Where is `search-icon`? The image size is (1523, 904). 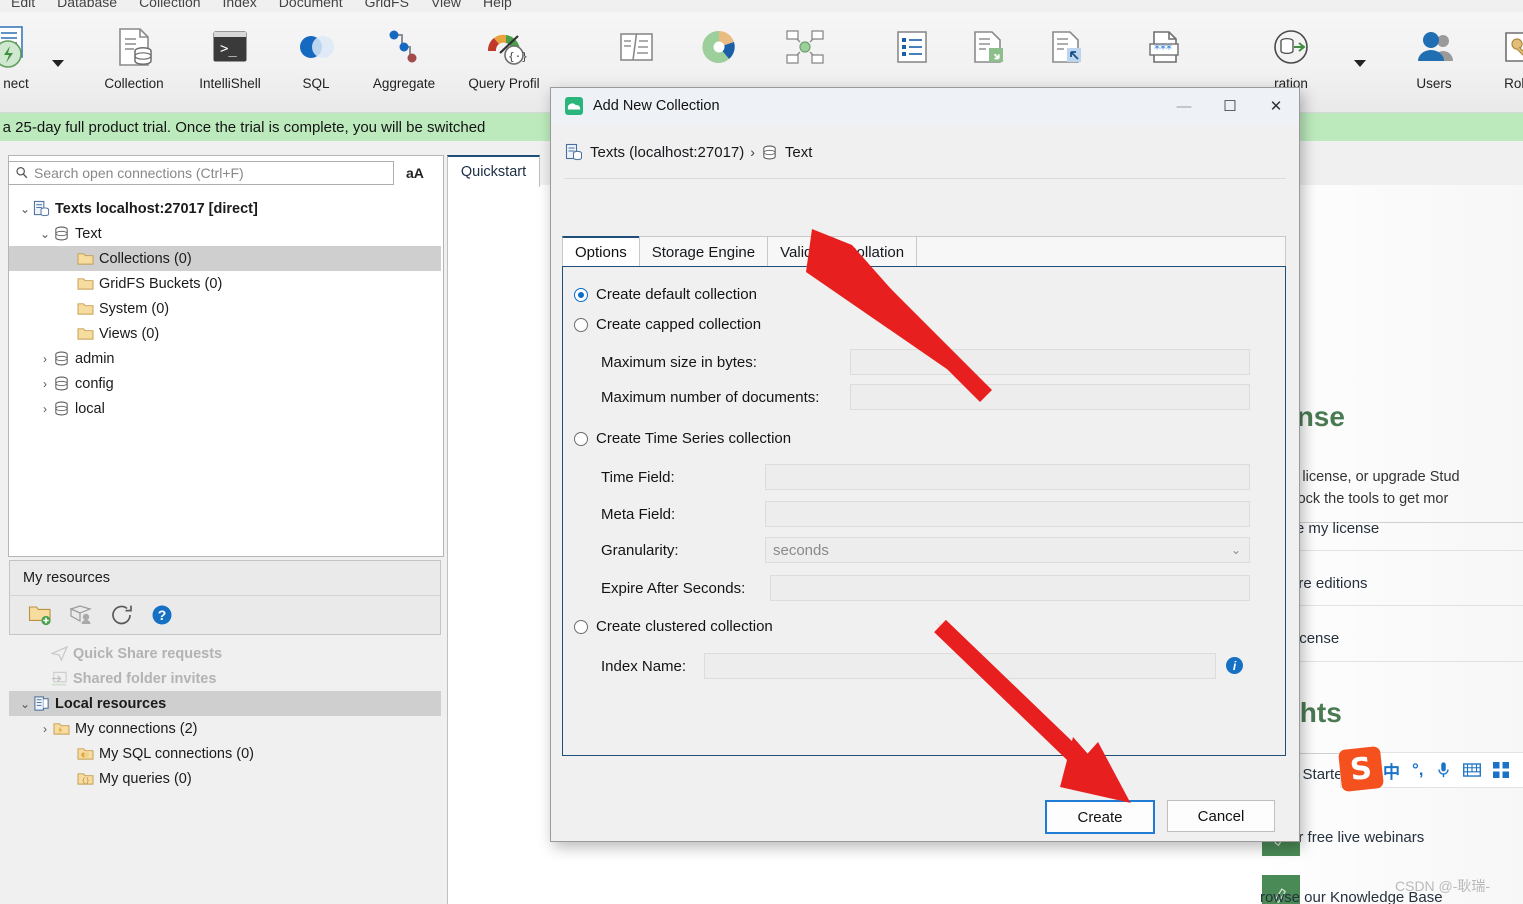
search-icon is located at coordinates (22, 172).